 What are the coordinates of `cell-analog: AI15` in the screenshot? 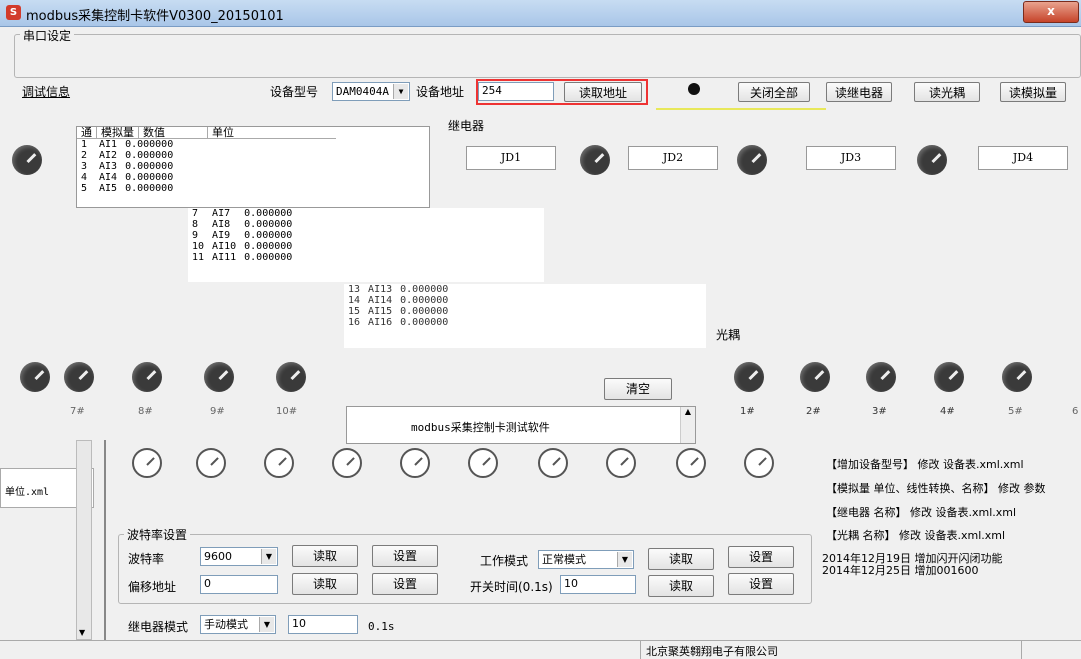 It's located at (380, 311).